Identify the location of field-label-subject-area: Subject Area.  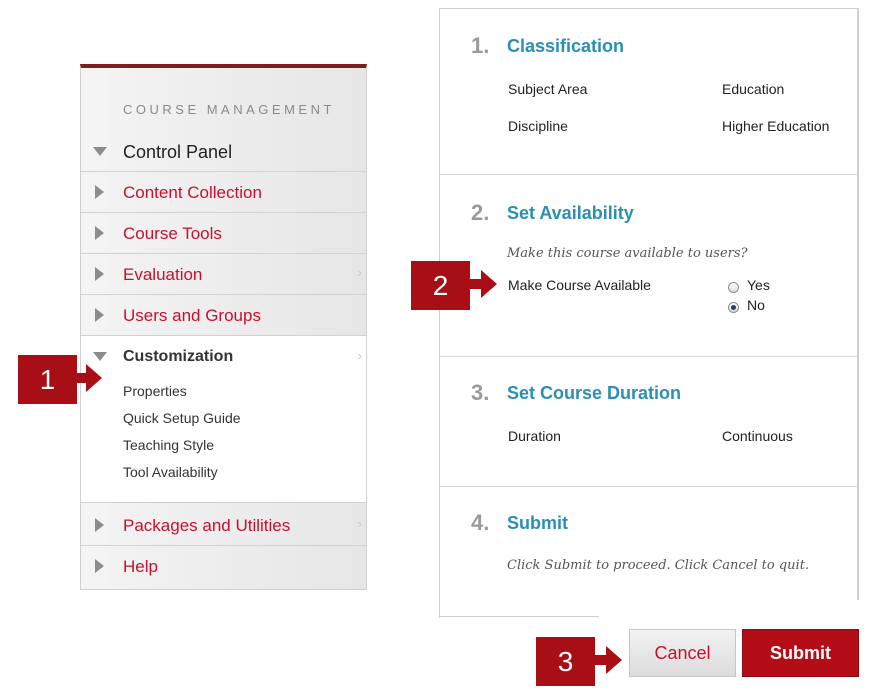
(548, 89).